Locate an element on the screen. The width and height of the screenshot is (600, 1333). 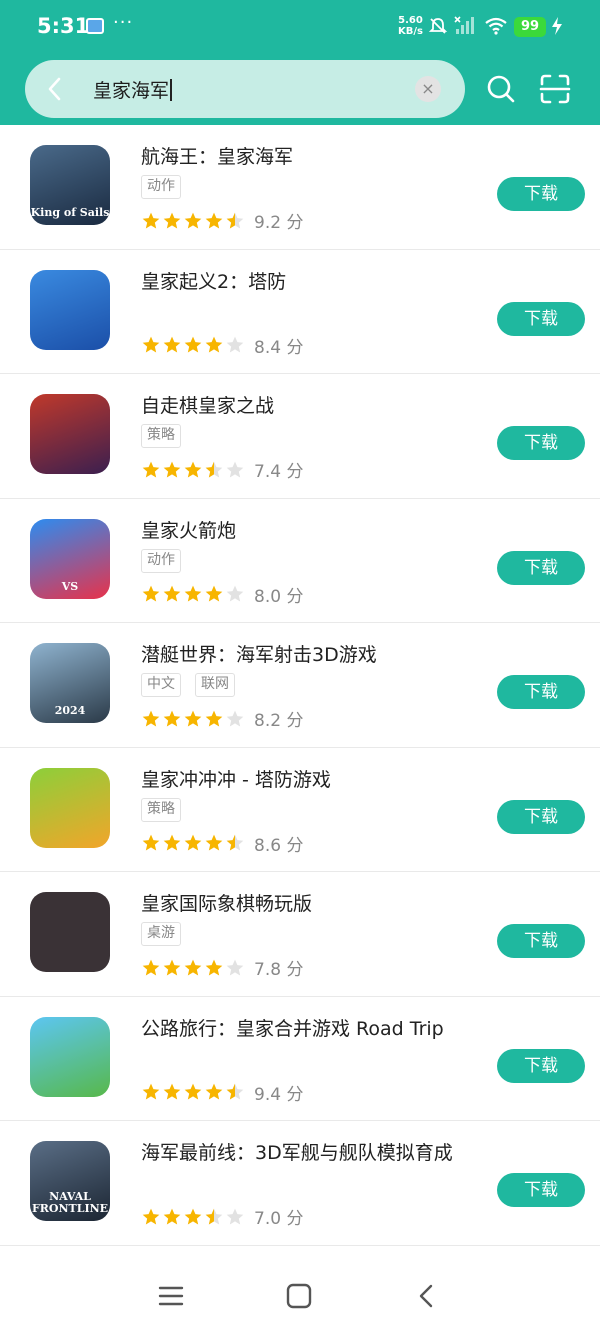
network-speed-unit: KB/s is located at coordinates (410, 31).